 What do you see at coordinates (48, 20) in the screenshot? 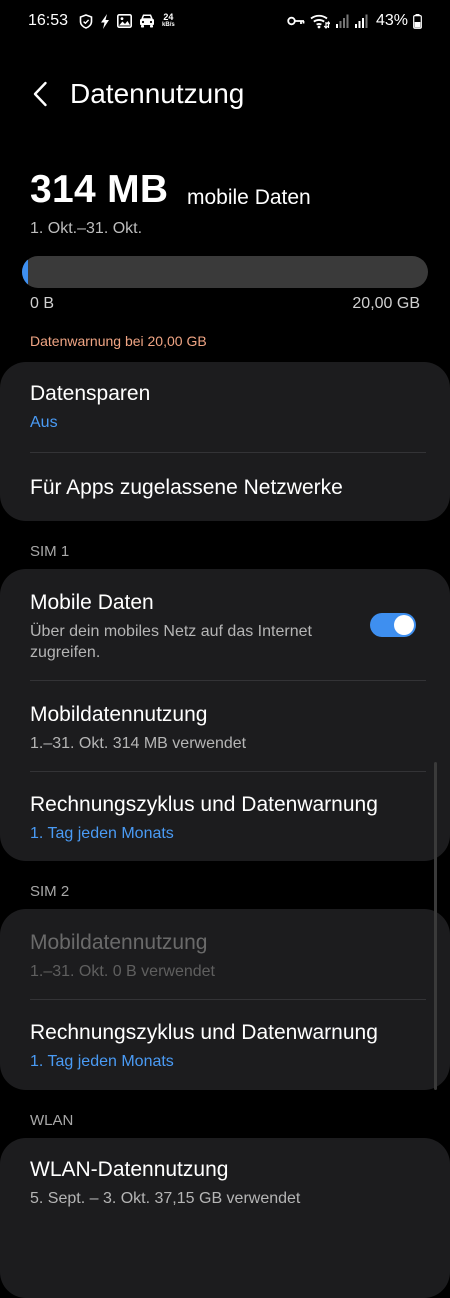
I see `status-time: 16:53` at bounding box center [48, 20].